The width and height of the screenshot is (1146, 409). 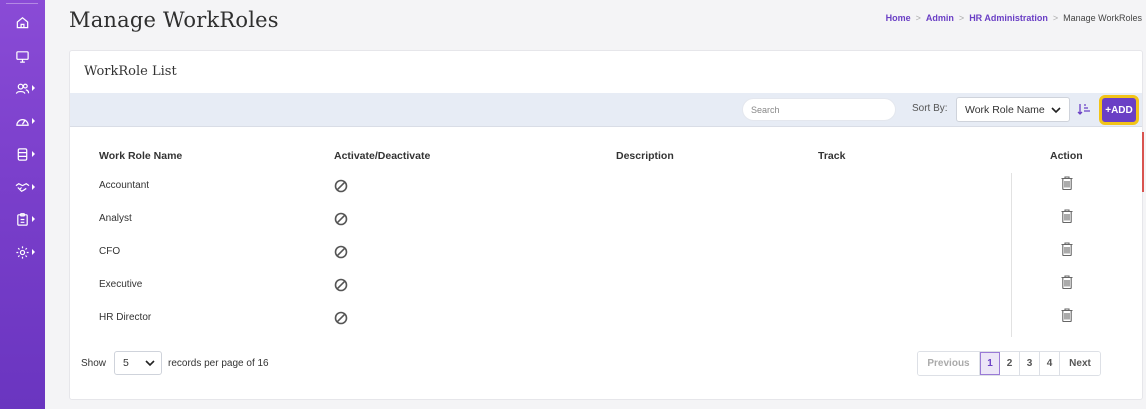 I want to click on column-header-activate-deactivate: Activate/Deactivate, so click(x=382, y=156).